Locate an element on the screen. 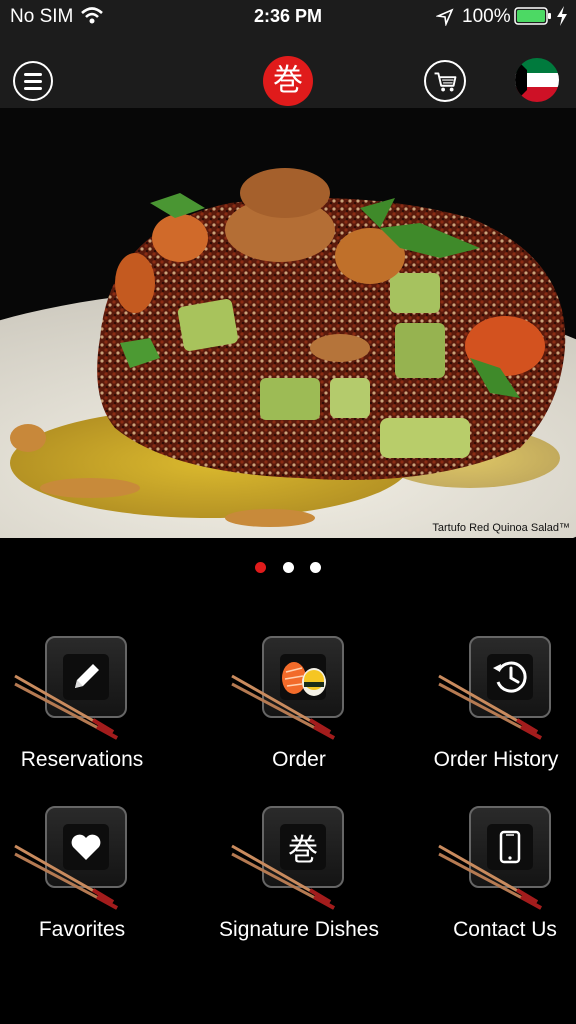 This screenshot has width=576, height=1024. tile-order-history: Order History is located at coordinates (488, 711).